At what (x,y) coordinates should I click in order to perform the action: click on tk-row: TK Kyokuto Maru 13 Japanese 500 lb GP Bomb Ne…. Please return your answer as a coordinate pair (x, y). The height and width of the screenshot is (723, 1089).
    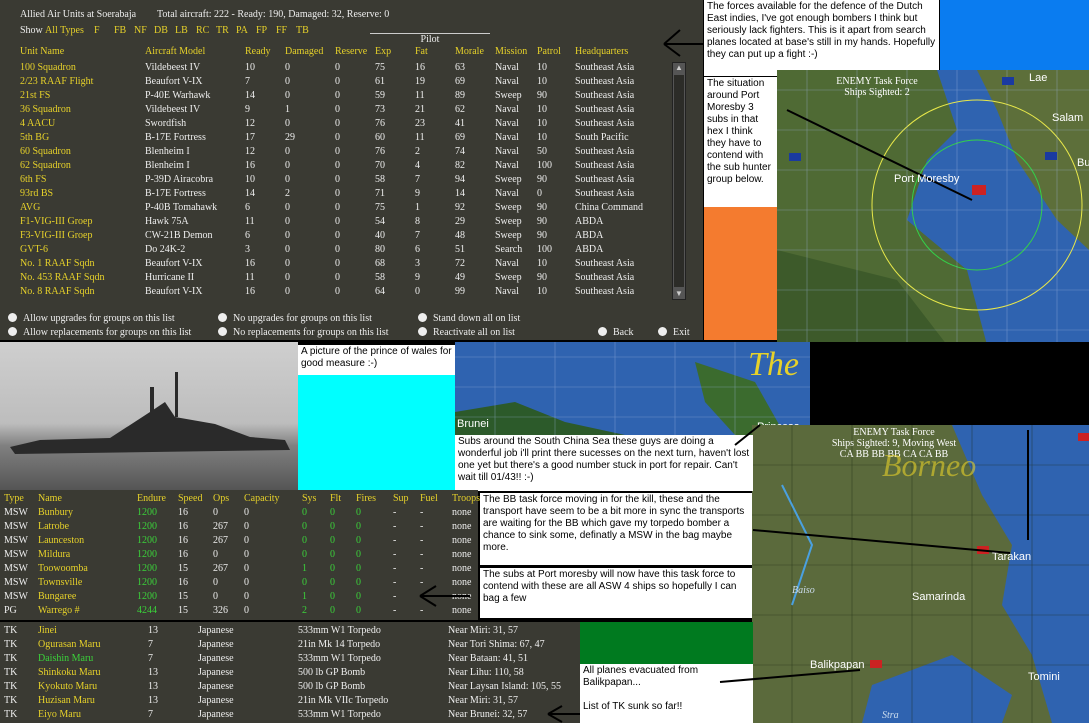
    Looking at the image, I should click on (289, 688).